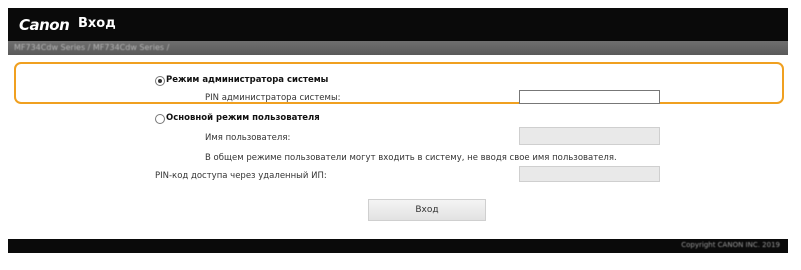 This screenshot has height=270, width=801. I want to click on username-label: Имя пользователя:, so click(248, 138).